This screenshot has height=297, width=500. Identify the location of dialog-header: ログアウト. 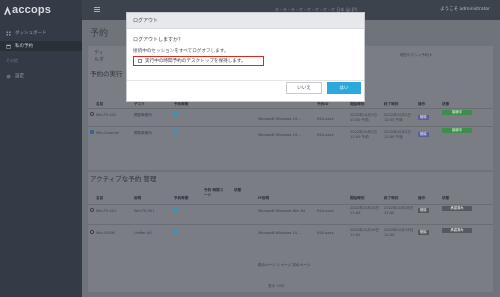
(245, 21).